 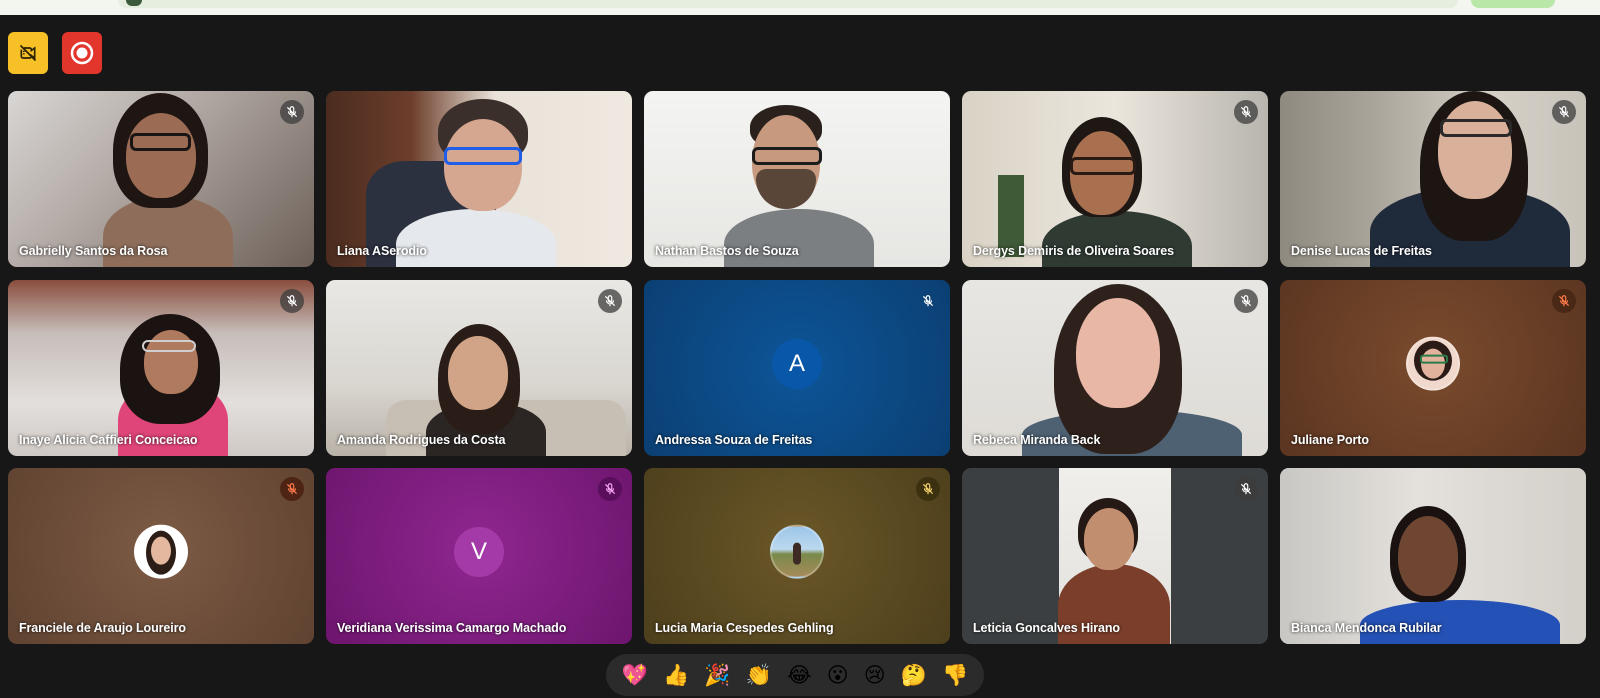 I want to click on participant-tile-inaye: Inaye Alicia Caffieri Conceicao, so click(x=161, y=368).